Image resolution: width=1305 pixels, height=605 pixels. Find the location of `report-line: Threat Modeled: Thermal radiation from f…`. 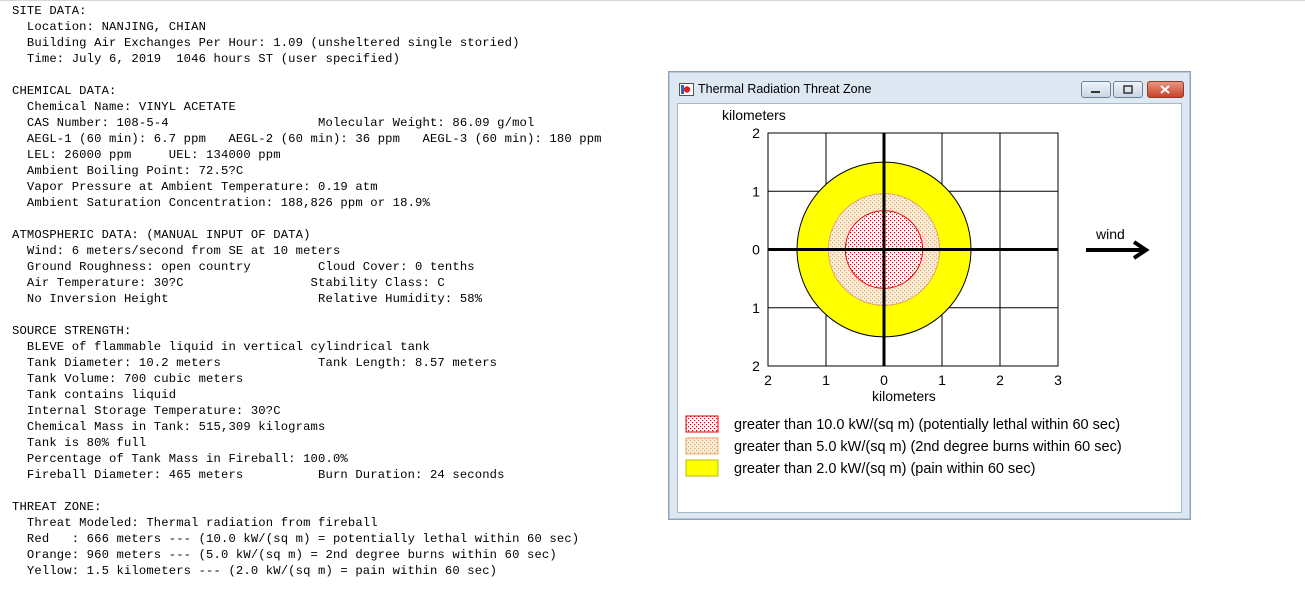

report-line: Threat Modeled: Thermal radiation from f… is located at coordinates (195, 523).